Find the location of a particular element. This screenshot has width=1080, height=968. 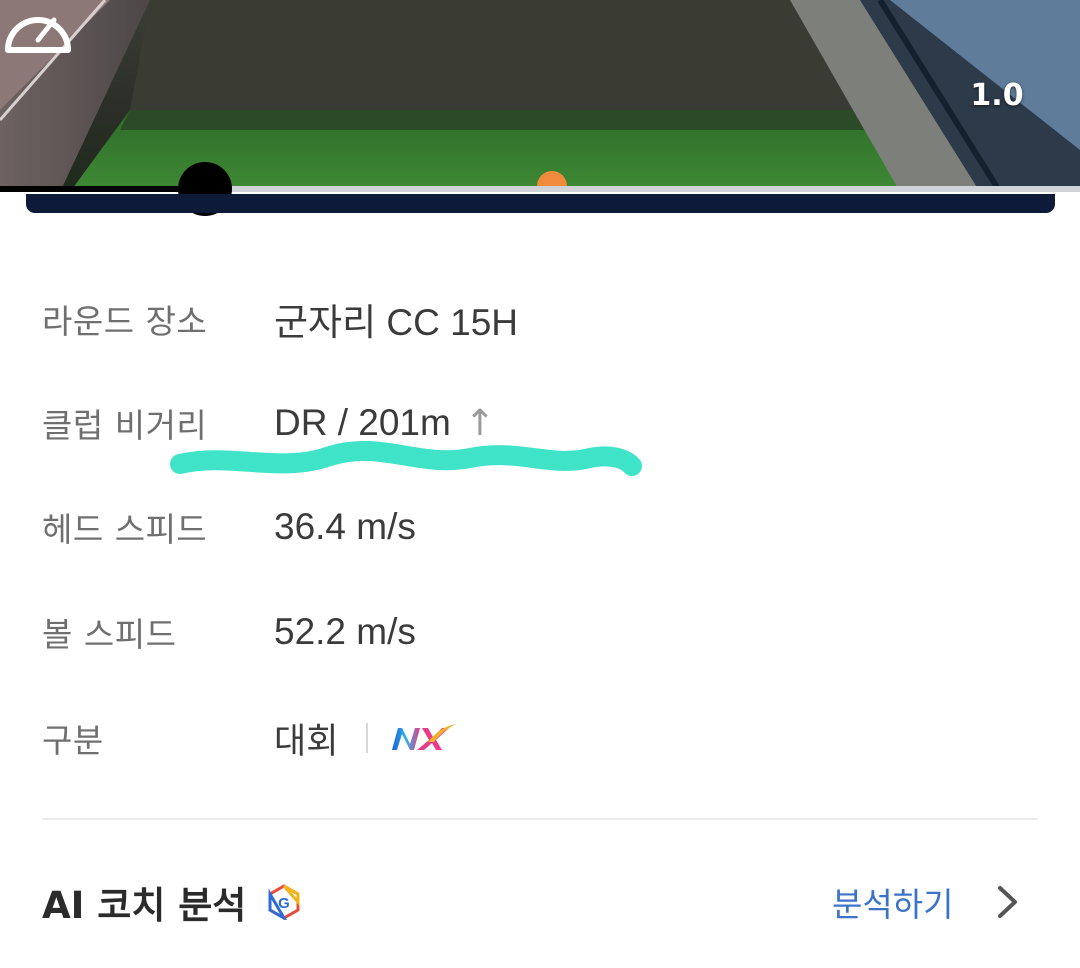

row-label: 구분 is located at coordinates (73, 740).